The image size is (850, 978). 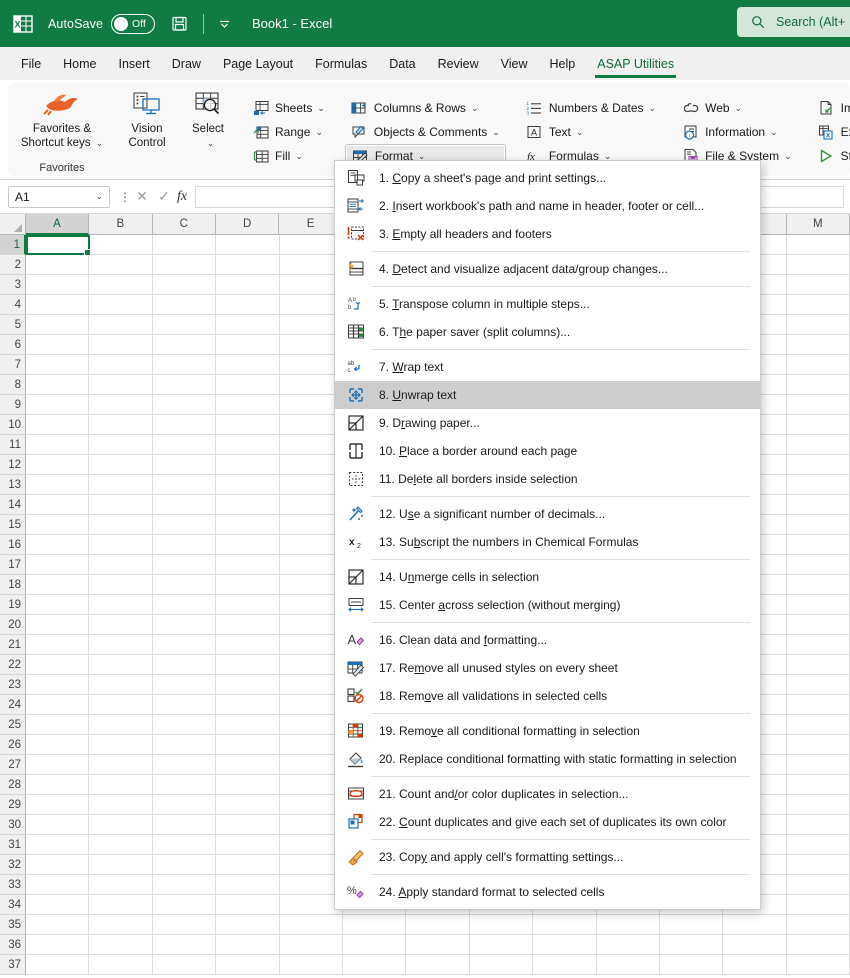 What do you see at coordinates (184, 745) in the screenshot?
I see `cell-C26` at bounding box center [184, 745].